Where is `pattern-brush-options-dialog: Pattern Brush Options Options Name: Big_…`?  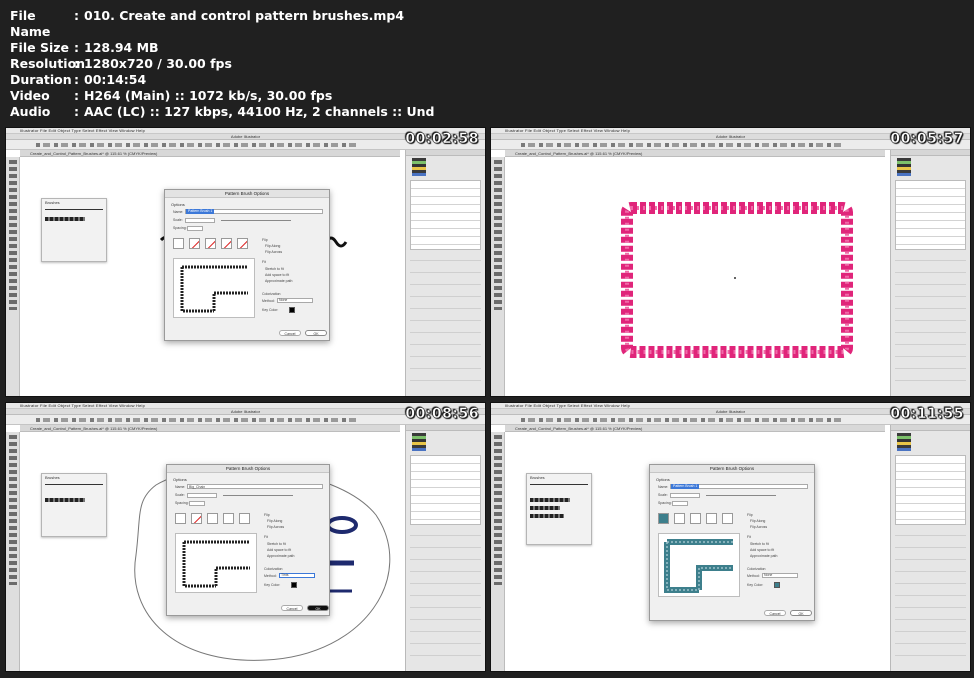 pattern-brush-options-dialog: Pattern Brush Options Options Name: Big_… is located at coordinates (248, 540).